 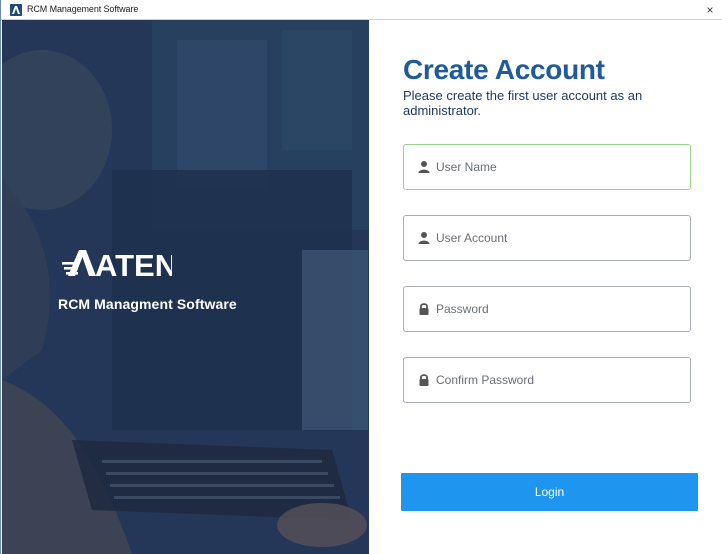 I want to click on confirm-password-placeholder: Confirm Password, so click(x=485, y=380).